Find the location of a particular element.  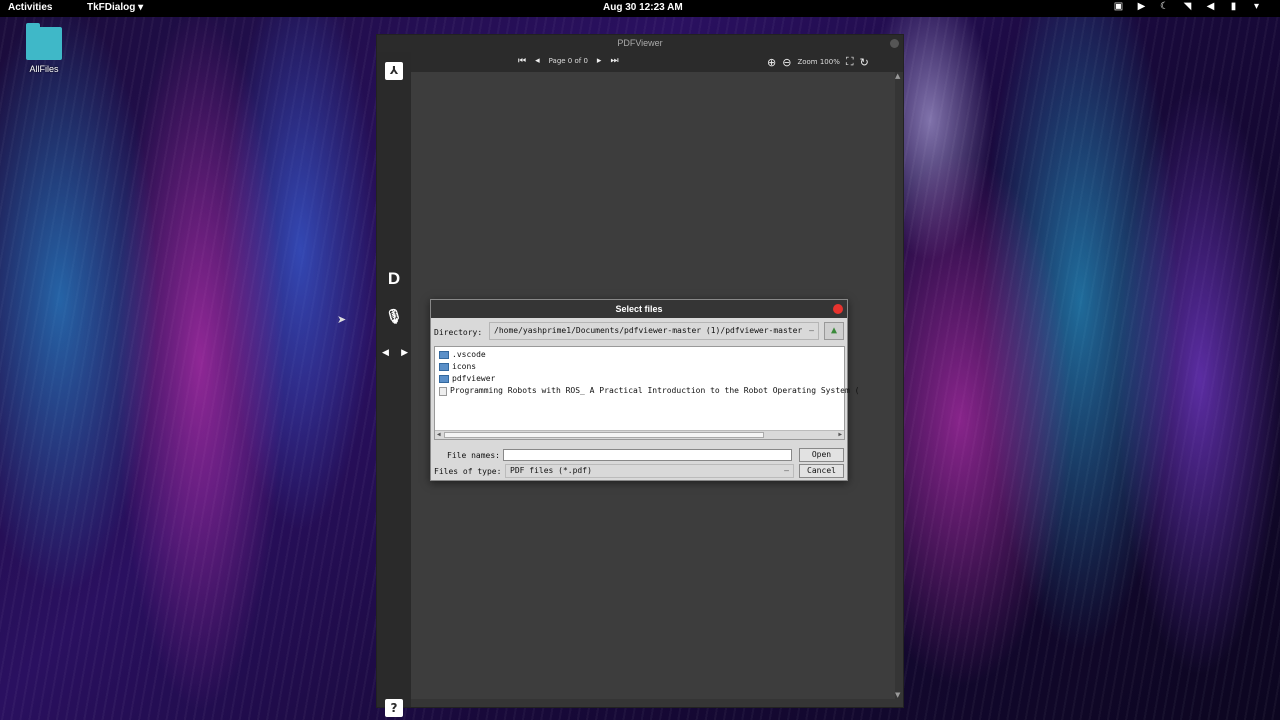

zoom-controls: ⊕ ⊖ Zoom 100% ⛶ ↻ is located at coordinates (818, 62).